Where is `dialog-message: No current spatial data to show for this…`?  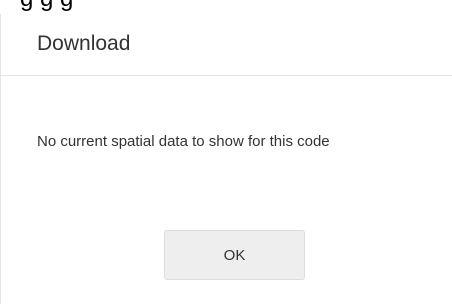 dialog-message: No current spatial data to show for this… is located at coordinates (183, 141).